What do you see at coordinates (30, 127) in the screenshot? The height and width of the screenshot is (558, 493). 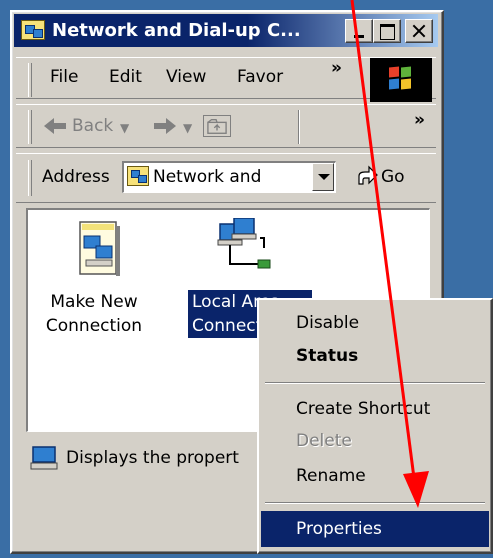 I see `toolbar-grip` at bounding box center [30, 127].